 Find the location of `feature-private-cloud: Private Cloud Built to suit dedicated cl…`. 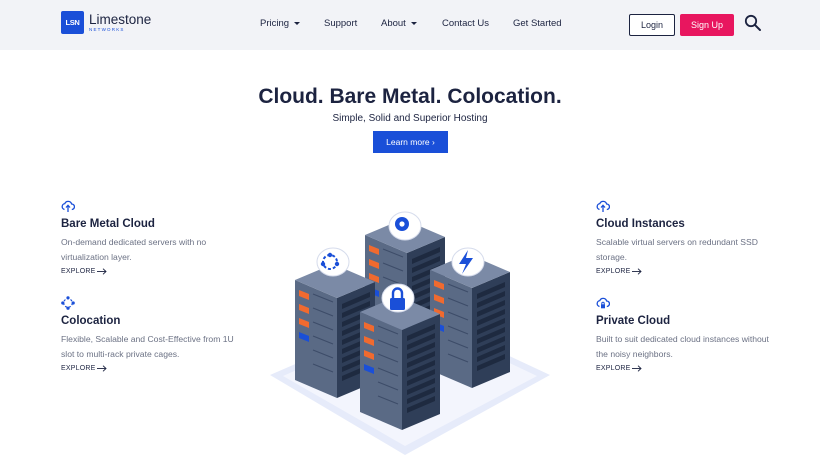

feature-private-cloud: Private Cloud Built to suit dedicated cl… is located at coordinates (683, 334).